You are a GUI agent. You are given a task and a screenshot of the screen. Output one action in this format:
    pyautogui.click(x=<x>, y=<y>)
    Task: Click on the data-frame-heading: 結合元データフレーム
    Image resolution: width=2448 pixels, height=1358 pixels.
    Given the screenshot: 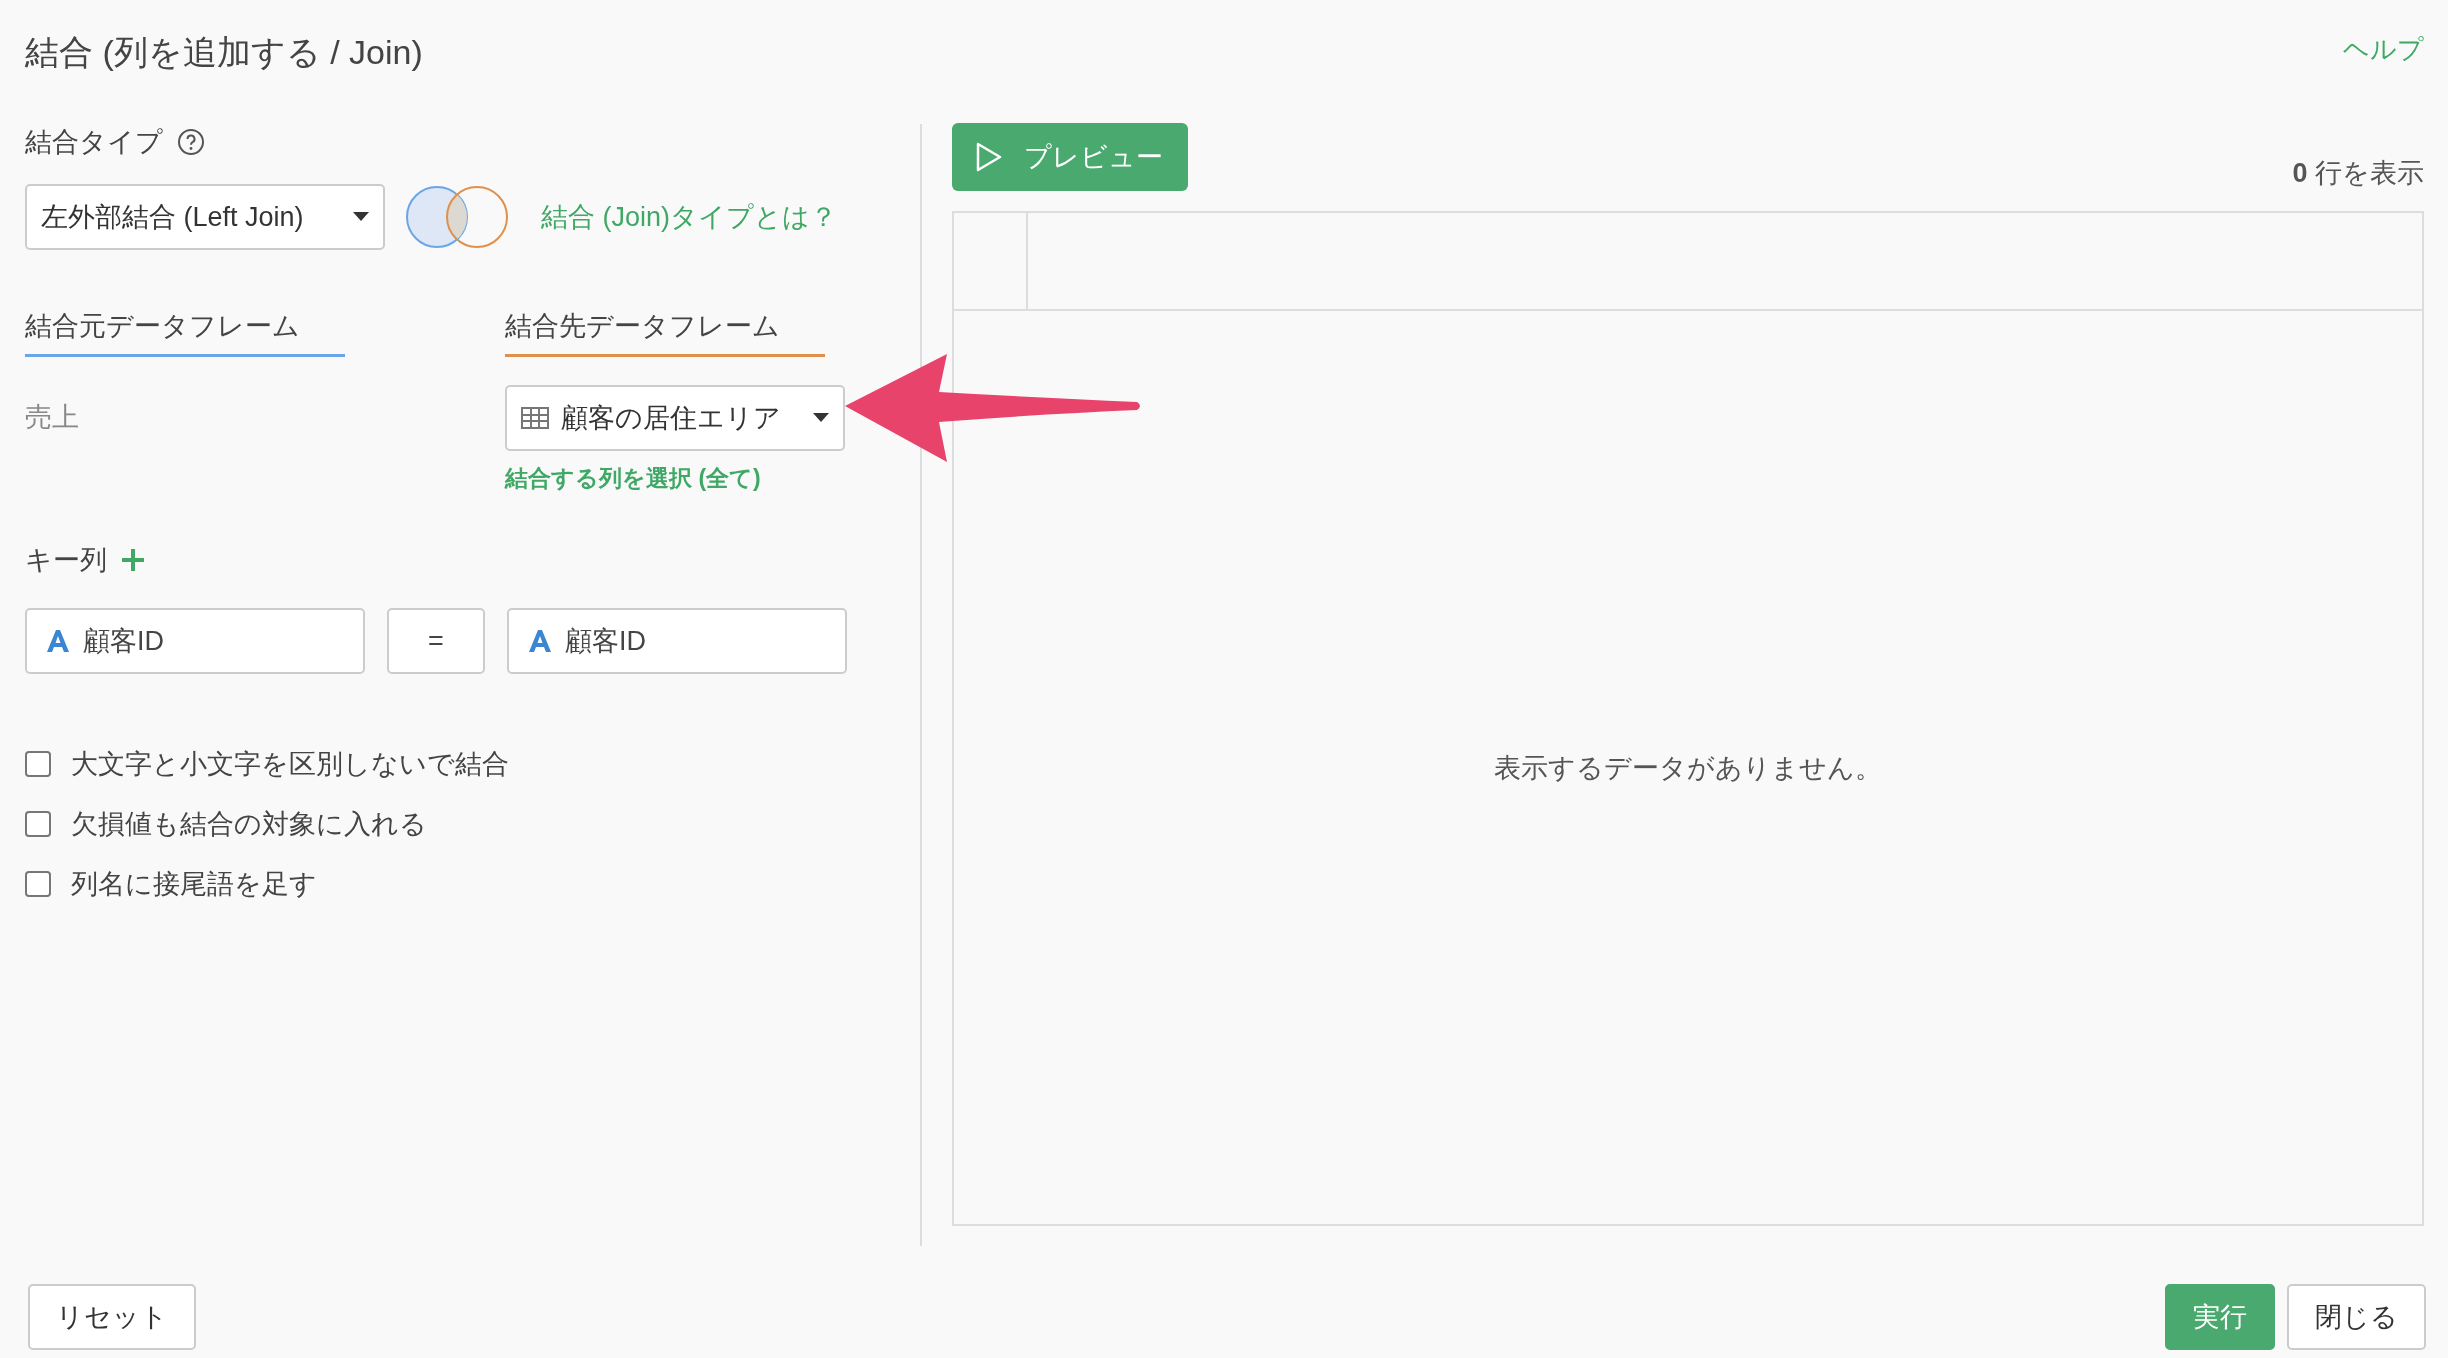 What is the action you would take?
    pyautogui.click(x=185, y=332)
    